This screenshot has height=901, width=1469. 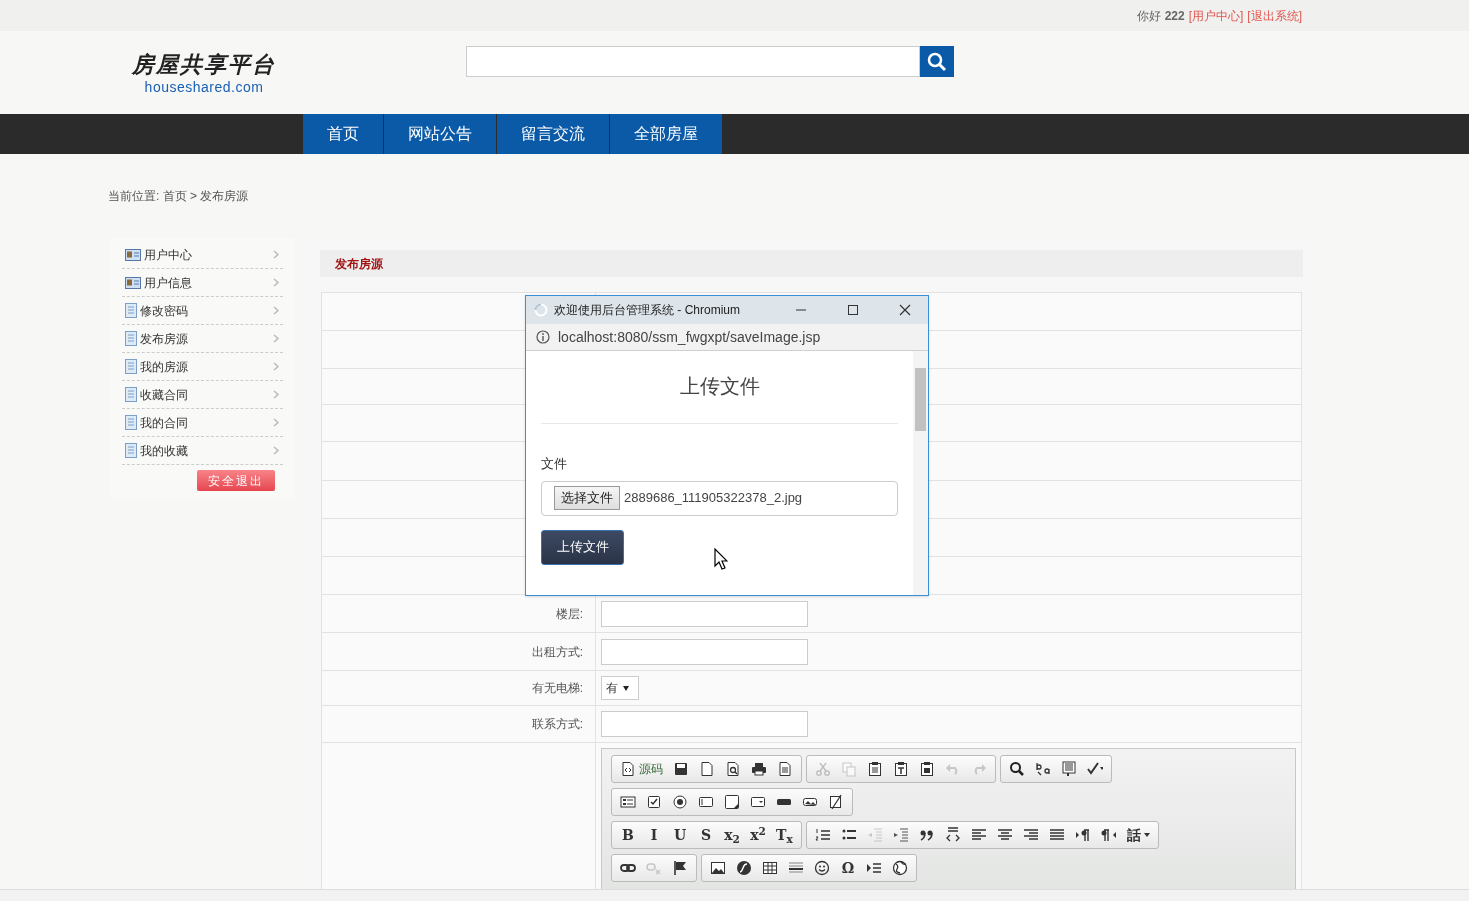 What do you see at coordinates (680, 835) in the screenshot?
I see `toolbar-button: U` at bounding box center [680, 835].